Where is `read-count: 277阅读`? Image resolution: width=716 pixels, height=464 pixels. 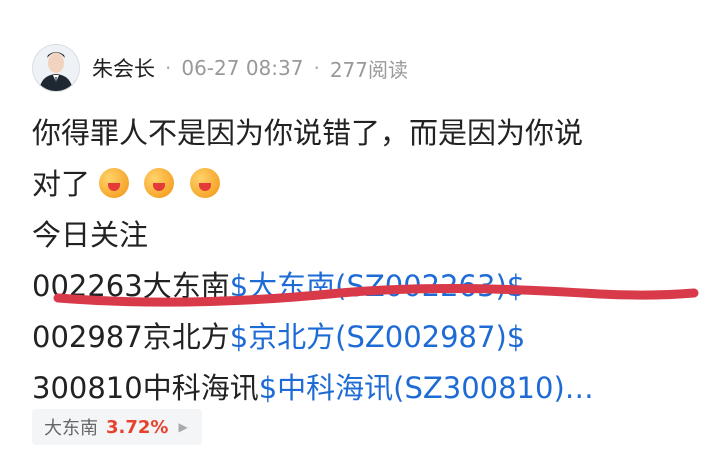
read-count: 277阅读 is located at coordinates (369, 69).